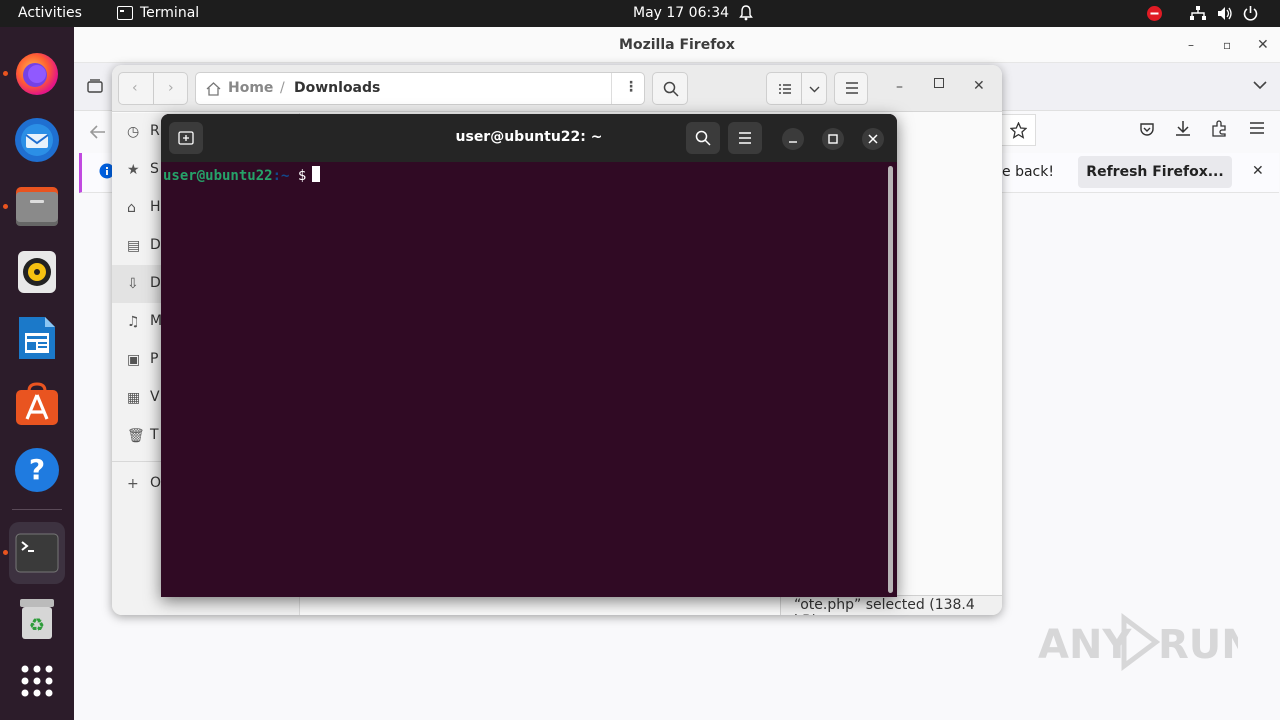  What do you see at coordinates (1225, 13) in the screenshot?
I see `volume-icon` at bounding box center [1225, 13].